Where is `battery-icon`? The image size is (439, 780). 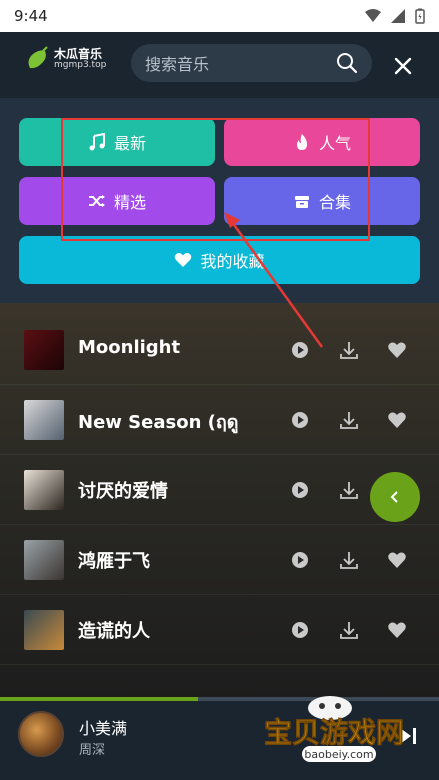
battery-icon is located at coordinates (420, 16).